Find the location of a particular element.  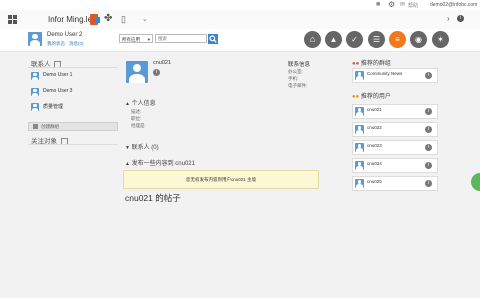

contact-name: 质量管理 is located at coordinates (53, 107).